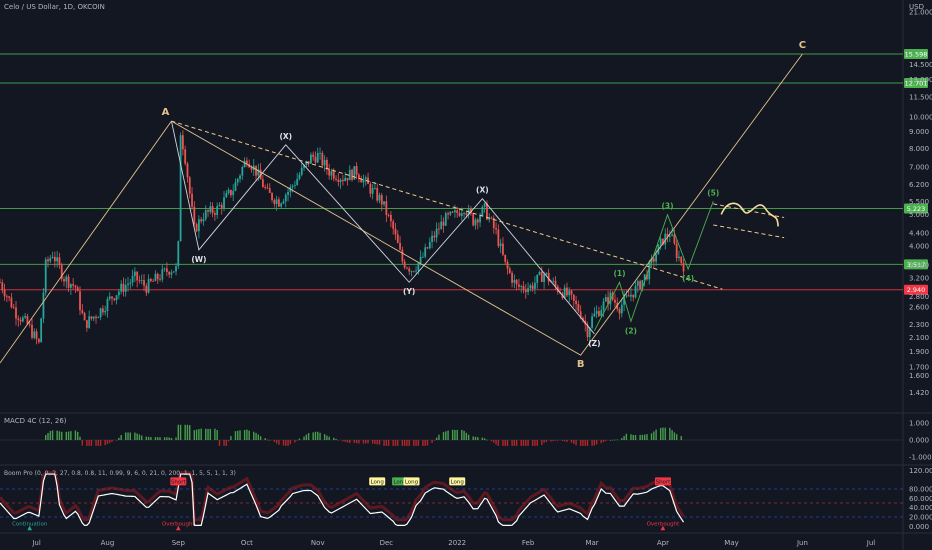 This screenshot has height=550, width=932. Describe the element at coordinates (318, 543) in the screenshot. I see `time-tick-label: Nov` at that location.